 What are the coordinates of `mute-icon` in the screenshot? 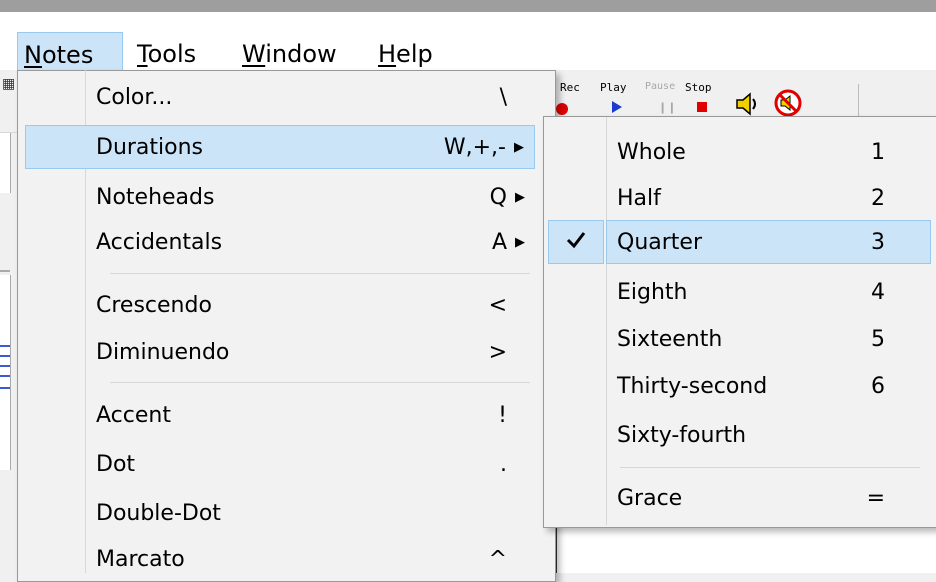 It's located at (788, 103).